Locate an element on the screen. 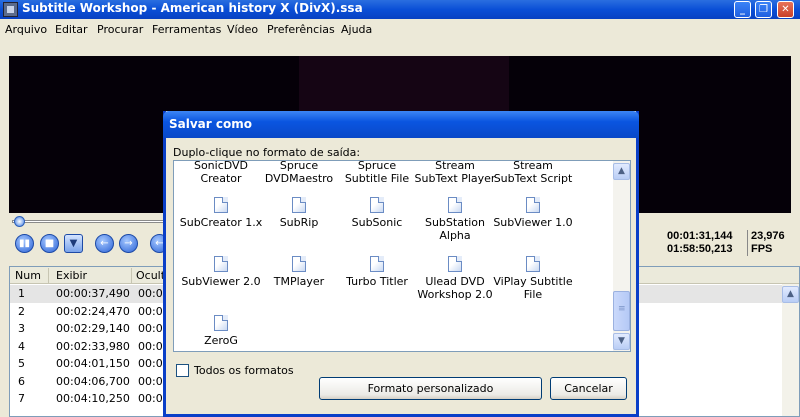  format-item: SubSonic is located at coordinates (377, 213).